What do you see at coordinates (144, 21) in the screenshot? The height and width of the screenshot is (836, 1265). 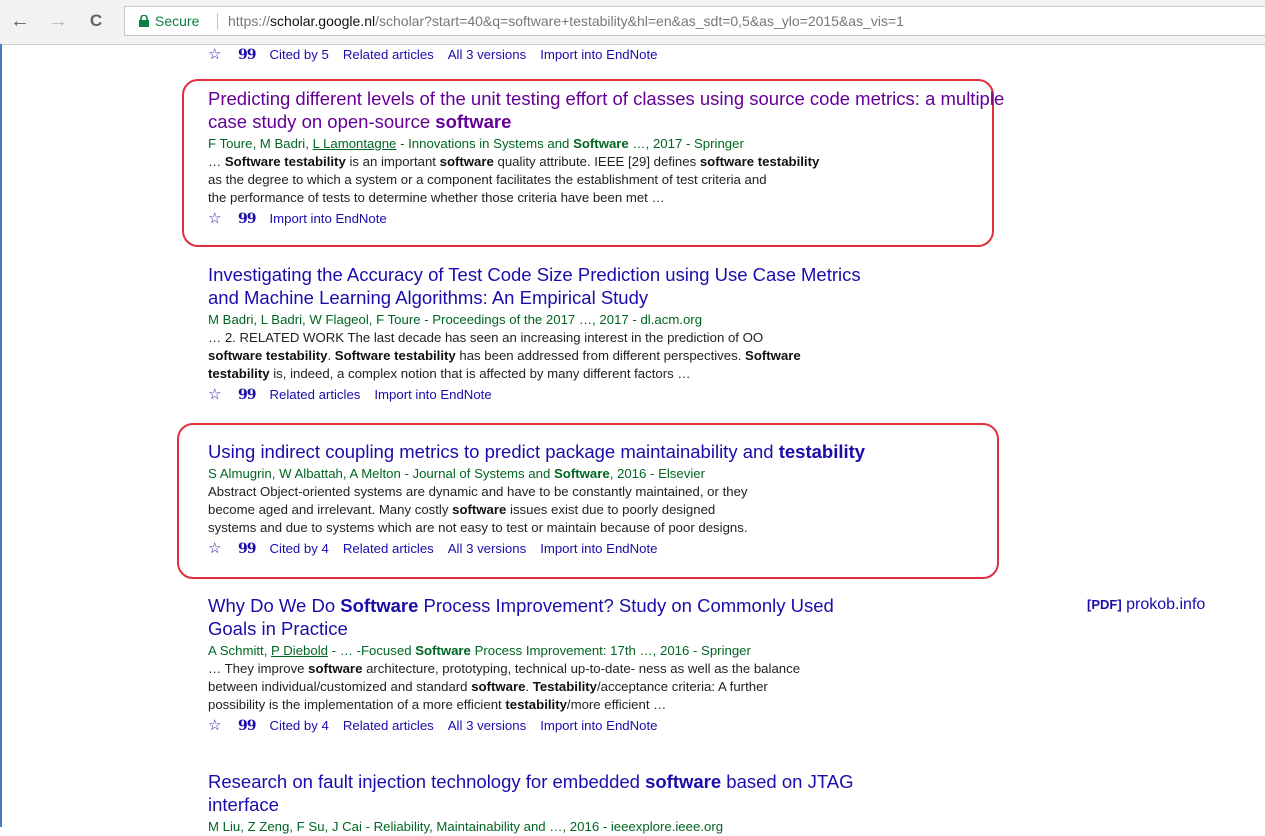 I see `lock-icon` at bounding box center [144, 21].